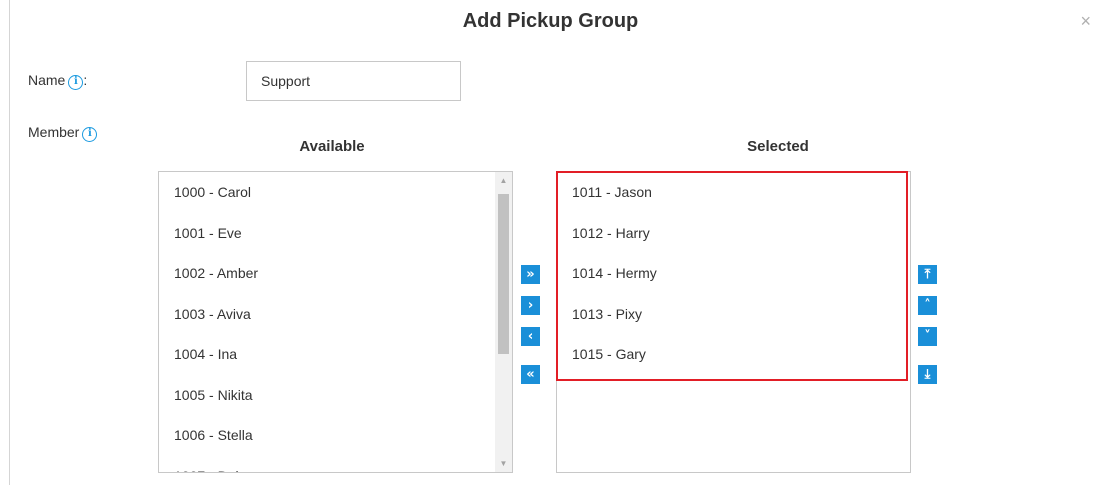 The image size is (1101, 485). What do you see at coordinates (503, 274) in the screenshot?
I see `scroll-thumb` at bounding box center [503, 274].